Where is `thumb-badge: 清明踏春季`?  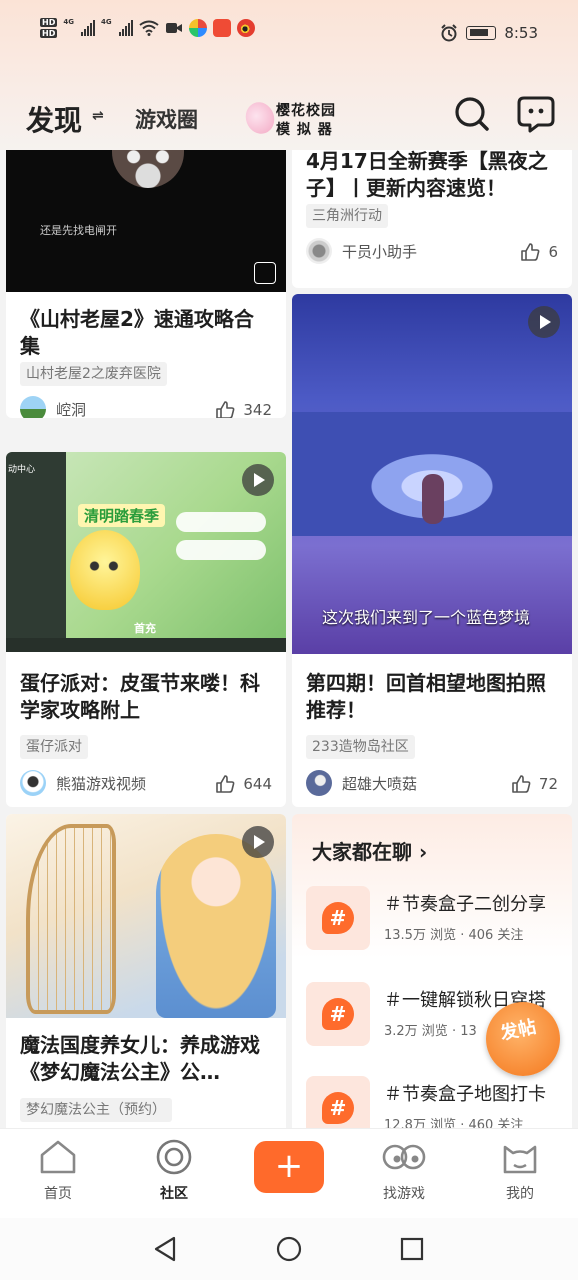
thumb-badge: 清明踏春季 is located at coordinates (122, 515).